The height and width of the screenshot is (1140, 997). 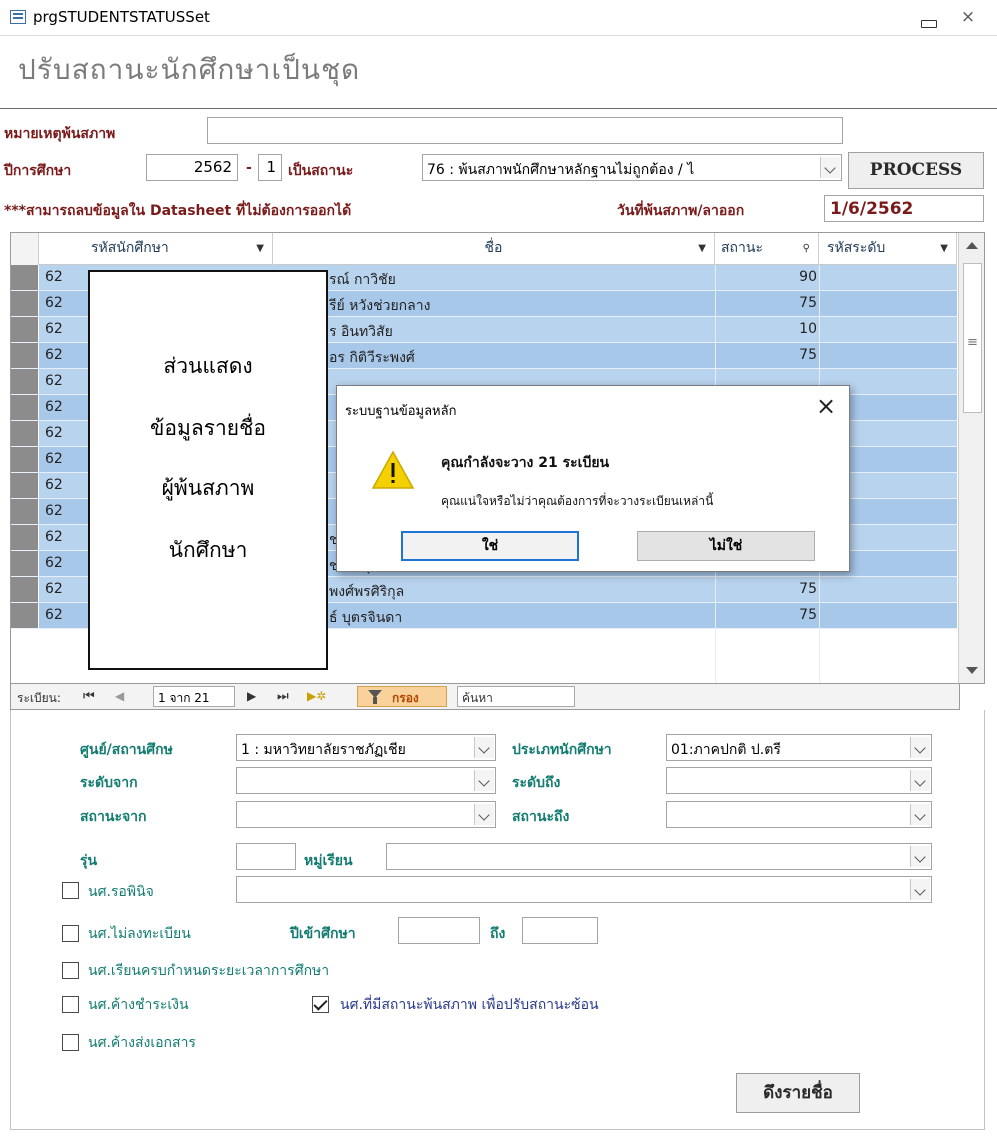 What do you see at coordinates (361, 332) in the screenshot?
I see `name-cell: ร อินทวิสัย` at bounding box center [361, 332].